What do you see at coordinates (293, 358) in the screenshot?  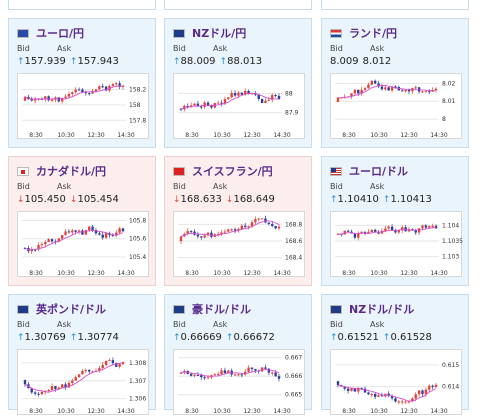 I see `y-tick-label: 0.667` at bounding box center [293, 358].